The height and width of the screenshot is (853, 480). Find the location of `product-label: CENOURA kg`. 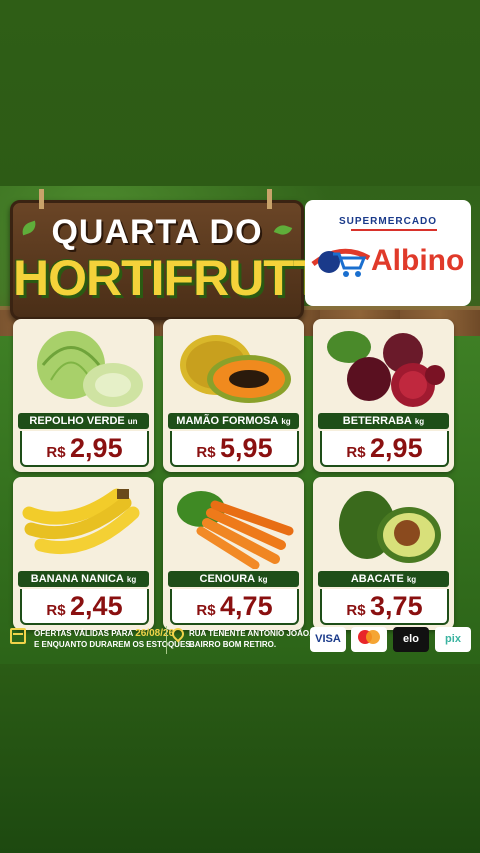

product-label: CENOURA kg is located at coordinates (233, 579).